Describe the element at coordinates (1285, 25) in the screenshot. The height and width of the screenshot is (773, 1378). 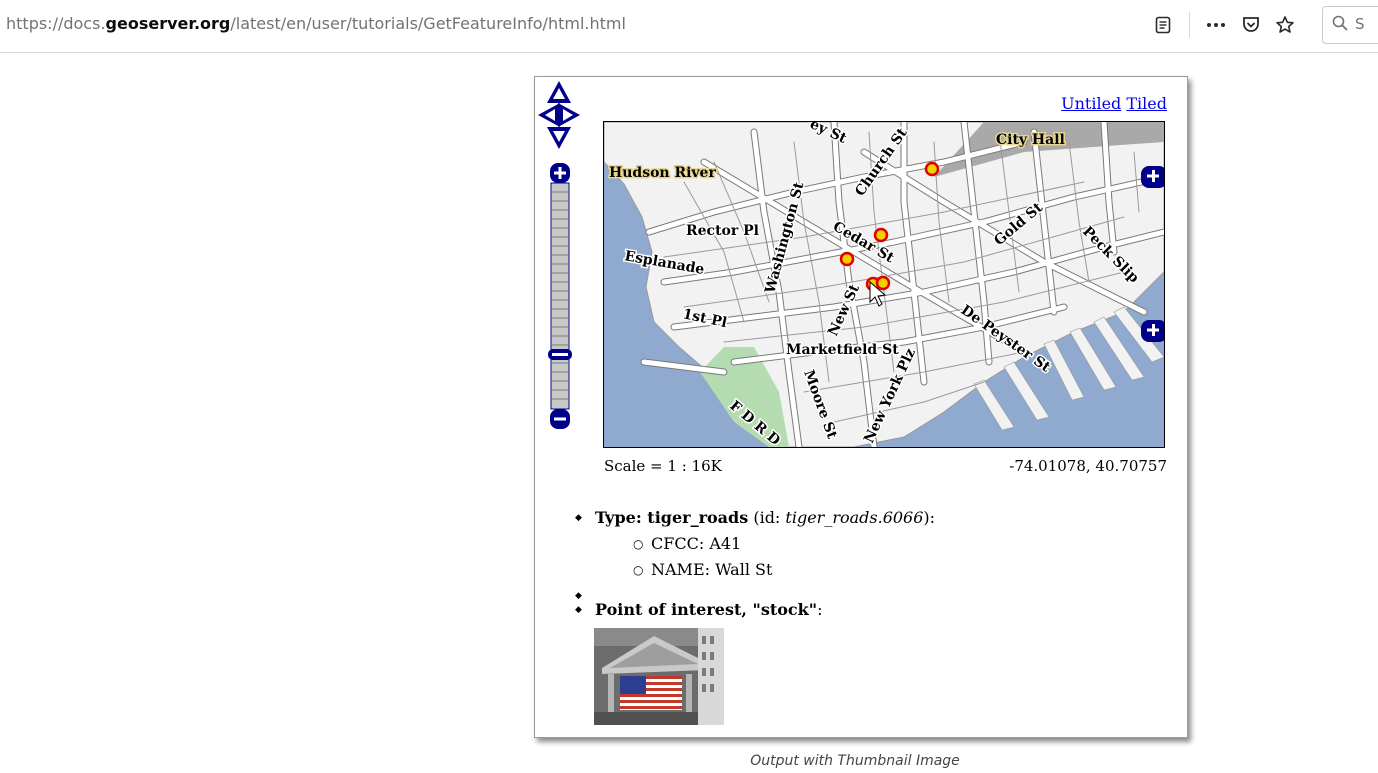
I see `star-icon` at that location.